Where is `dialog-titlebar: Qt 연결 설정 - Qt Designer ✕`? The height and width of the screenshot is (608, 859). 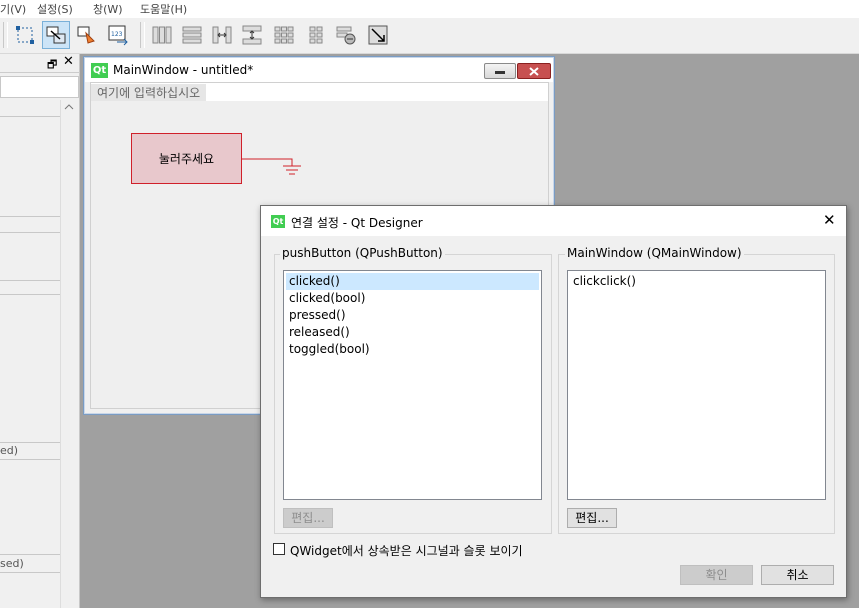 dialog-titlebar: Qt 연결 설정 - Qt Designer ✕ is located at coordinates (553, 221).